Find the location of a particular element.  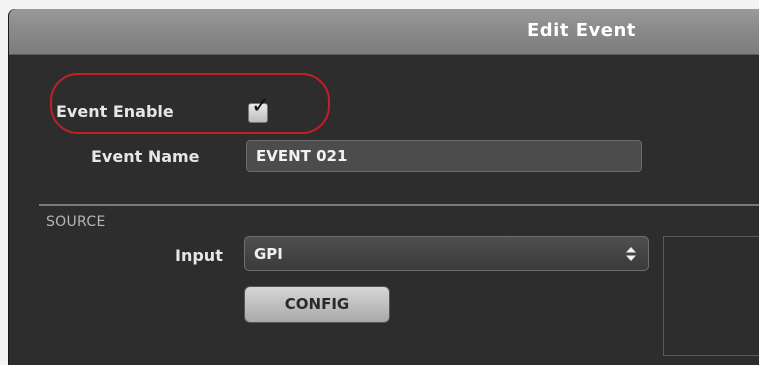

event-enable-label: Event Enable is located at coordinates (115, 111).